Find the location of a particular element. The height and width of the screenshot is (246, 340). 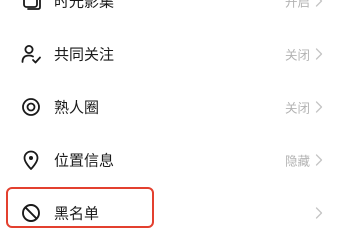

setting-label: 熟人圈 is located at coordinates (77, 107).